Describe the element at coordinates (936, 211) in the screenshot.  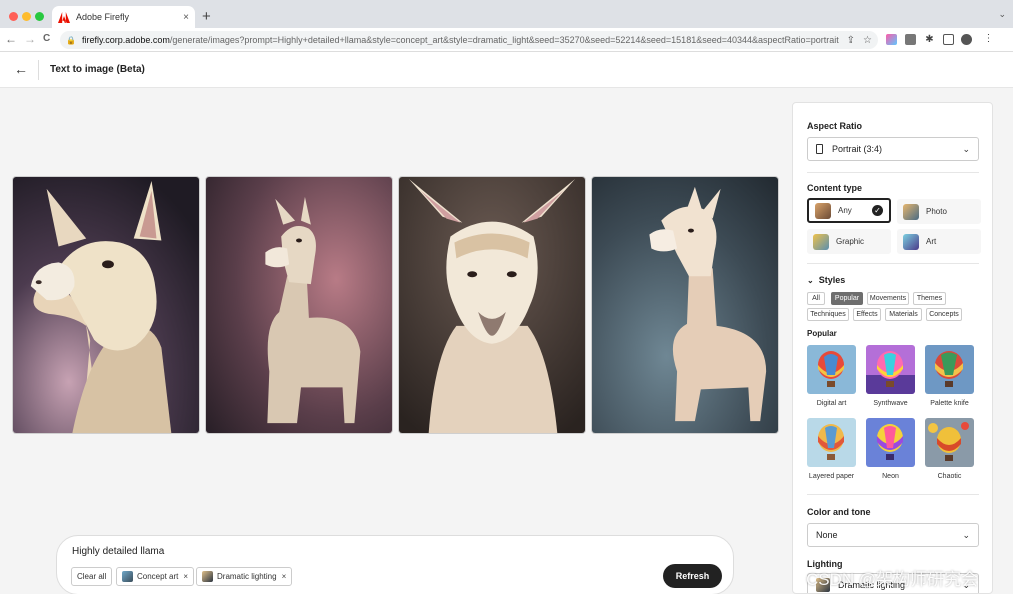
I see `content-type-label: Photo` at that location.